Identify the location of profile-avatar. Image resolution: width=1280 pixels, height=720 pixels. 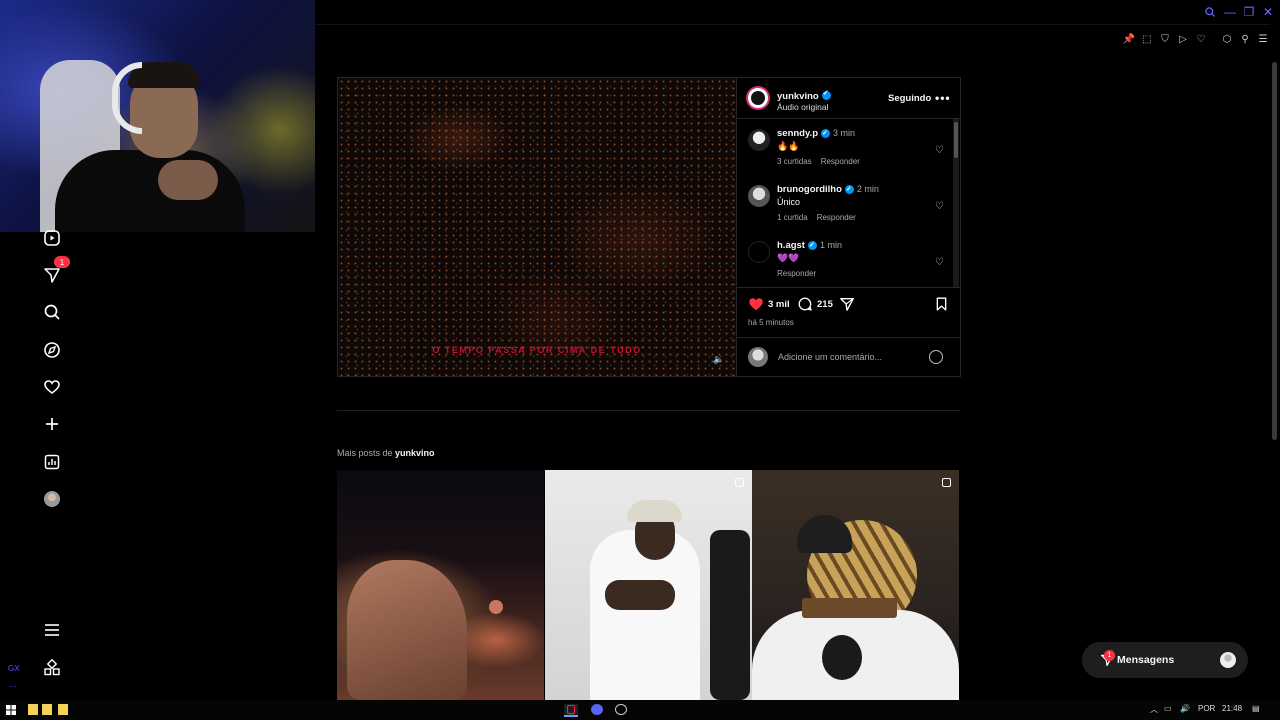
(52, 499).